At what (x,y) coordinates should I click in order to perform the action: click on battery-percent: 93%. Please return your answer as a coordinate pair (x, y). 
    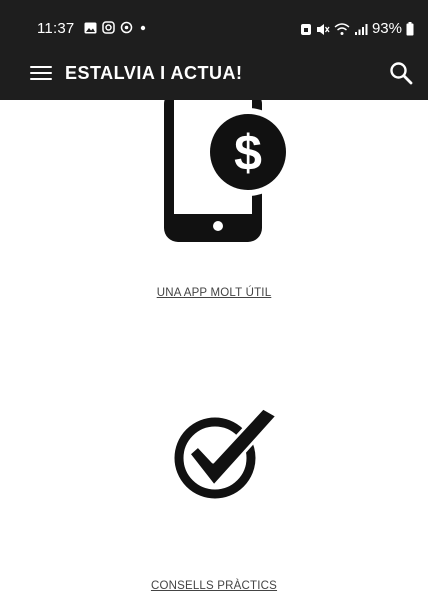
    Looking at the image, I should click on (386, 28).